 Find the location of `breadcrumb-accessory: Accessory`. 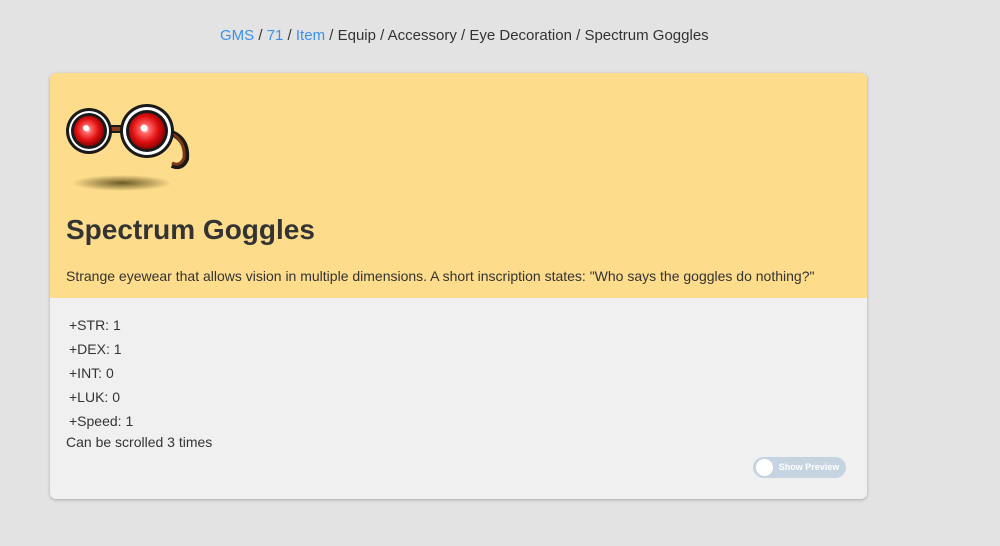

breadcrumb-accessory: Accessory is located at coordinates (422, 35).